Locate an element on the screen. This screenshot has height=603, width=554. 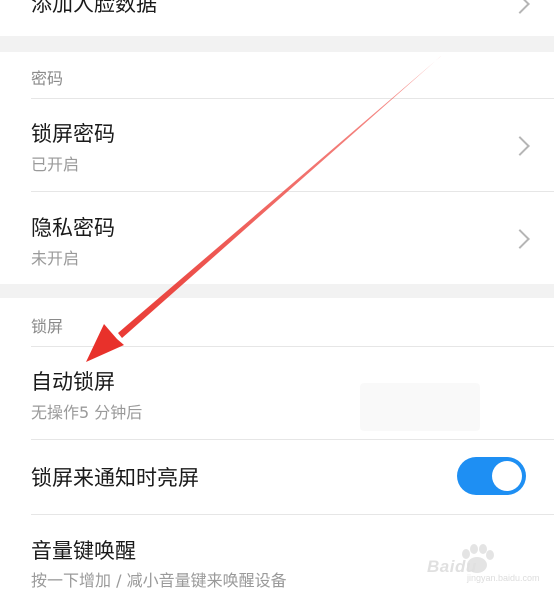
watermark-url: jingyan.baidu.com is located at coordinates (503, 578).